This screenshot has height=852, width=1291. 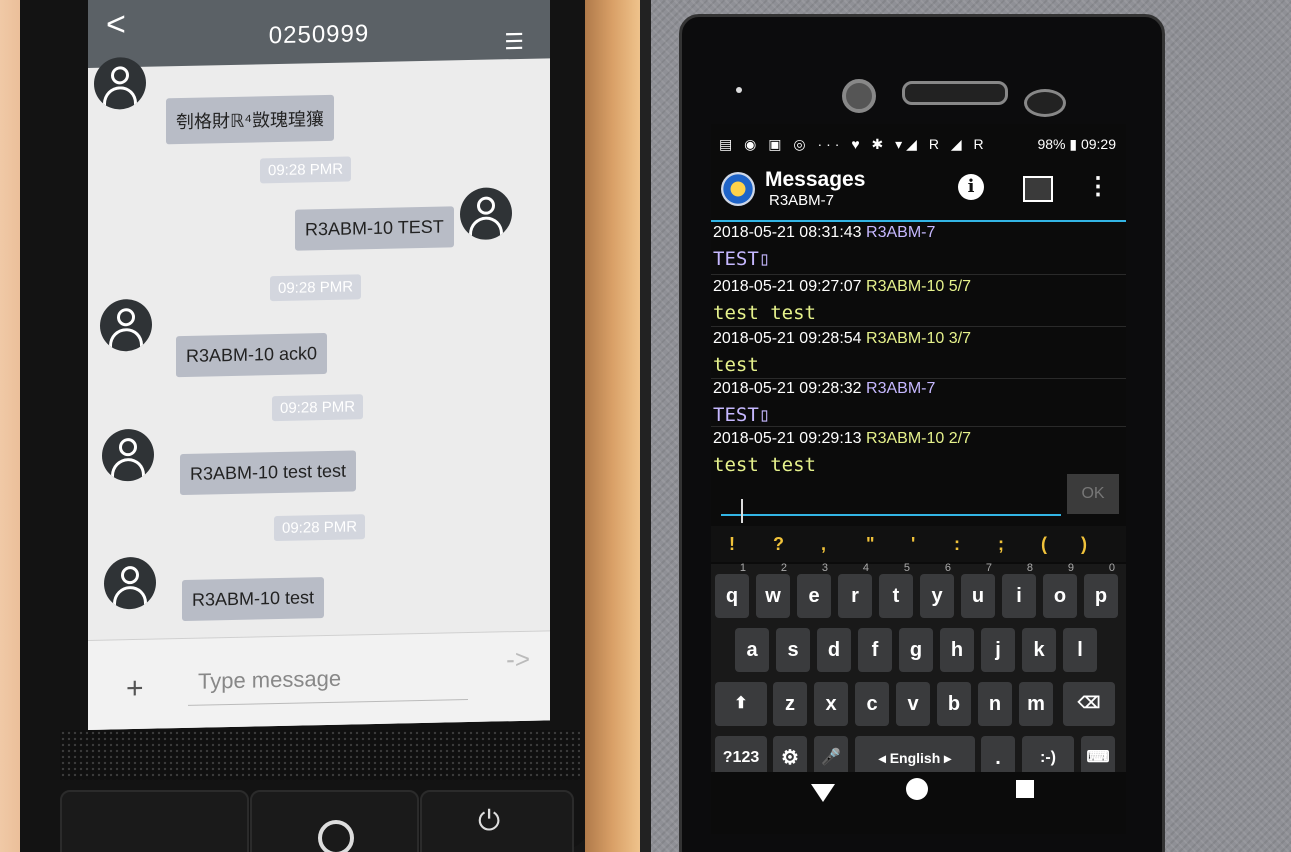 What do you see at coordinates (787, 388) in the screenshot?
I see `message-date: 2018-05-21 09:28:32` at bounding box center [787, 388].